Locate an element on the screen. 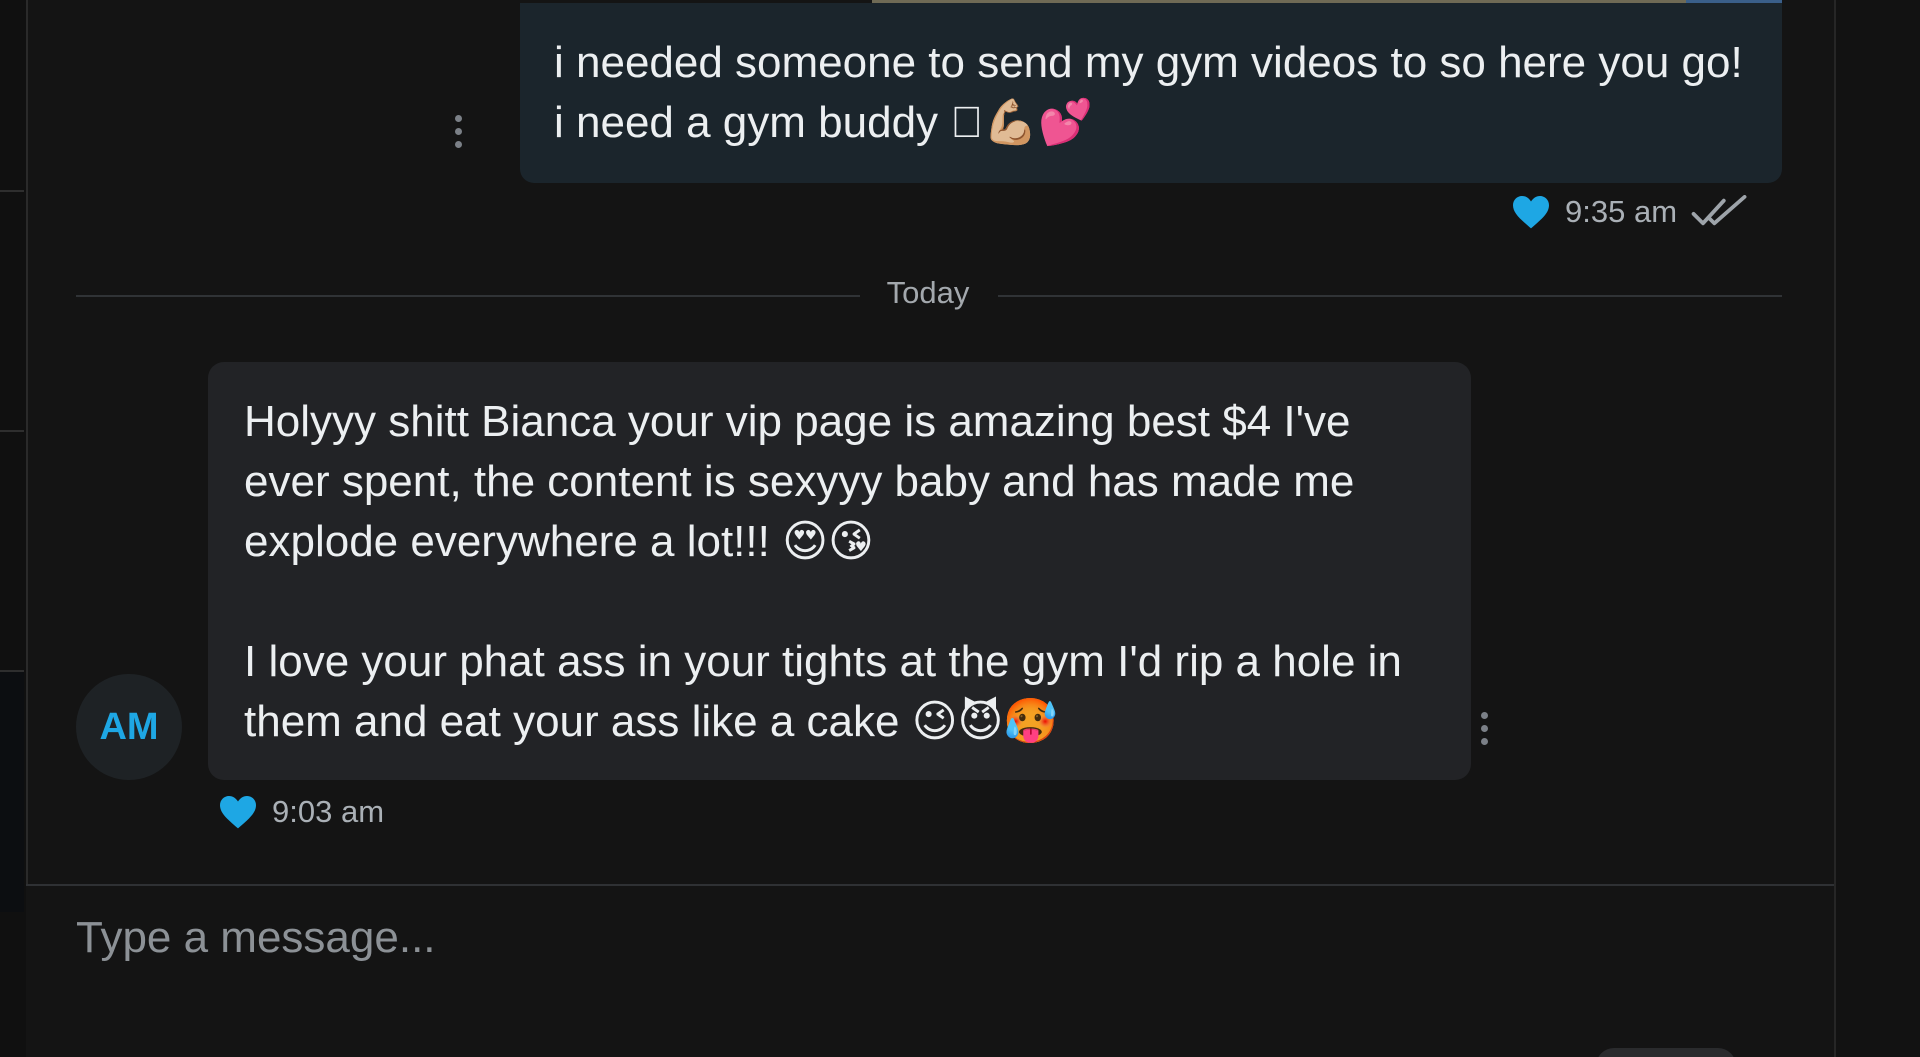 Image resolution: width=1920 pixels, height=1057 pixels. right-sidebar is located at coordinates (1877, 528).